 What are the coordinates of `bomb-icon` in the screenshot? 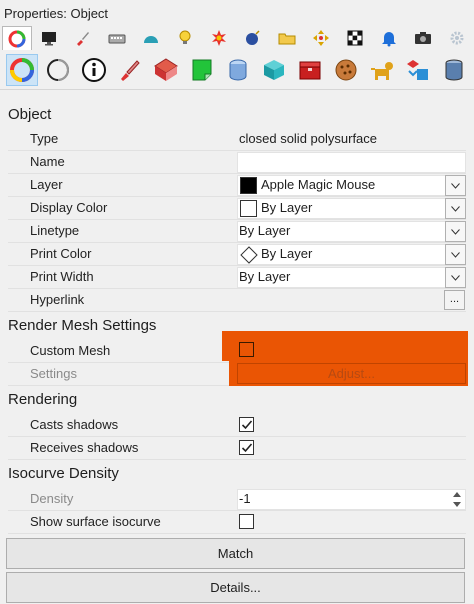 It's located at (253, 37).